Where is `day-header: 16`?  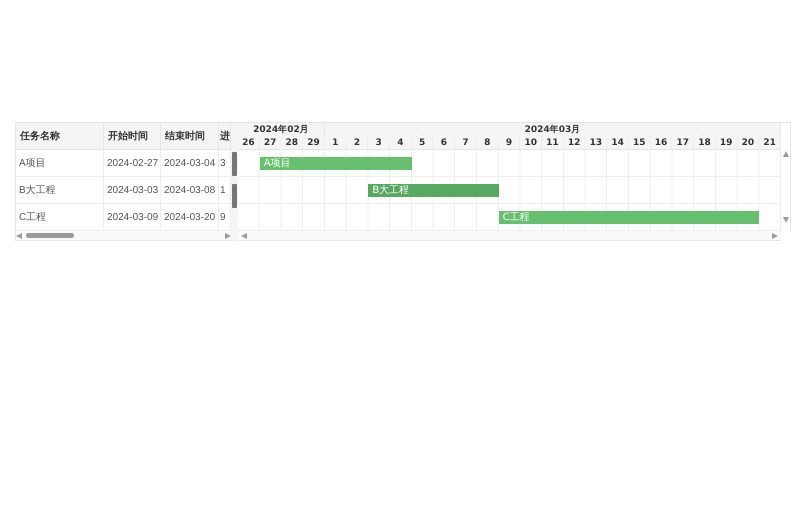
day-header: 16 is located at coordinates (661, 142).